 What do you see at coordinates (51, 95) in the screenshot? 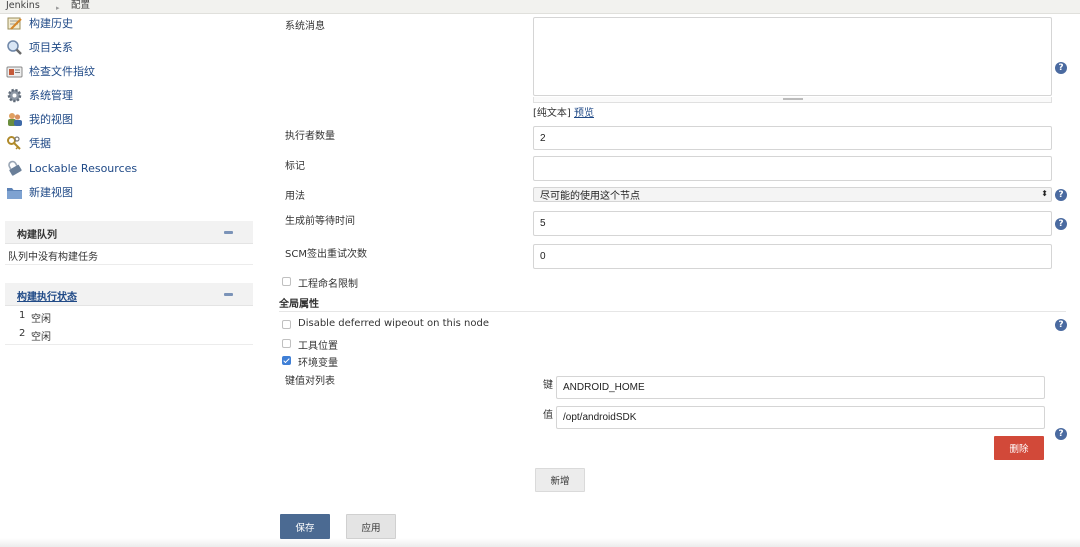
I see `sidebar-item-label: 系统管理` at bounding box center [51, 95].